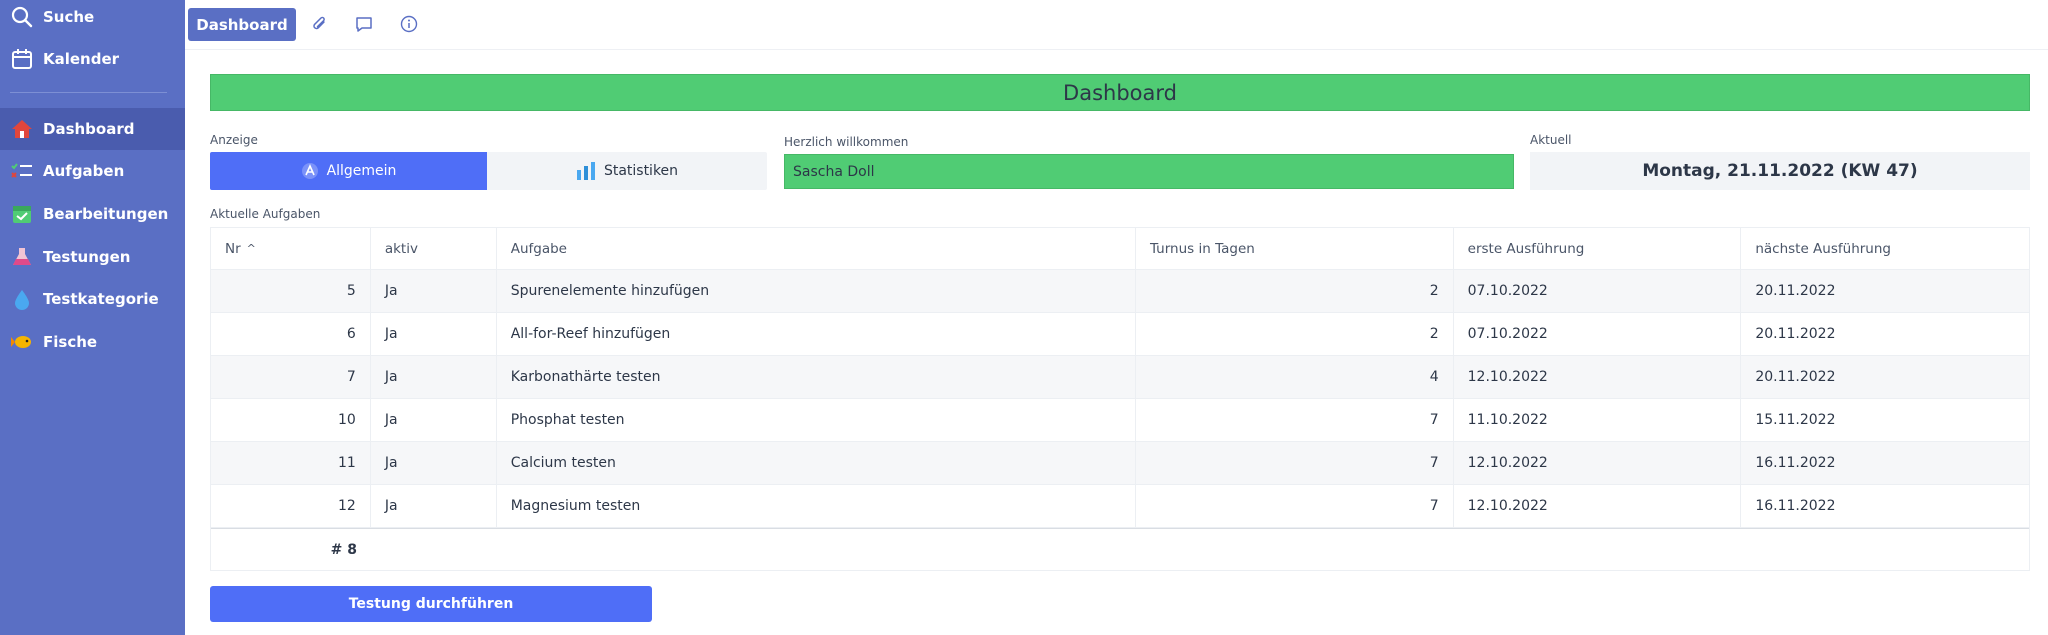 The width and height of the screenshot is (2048, 635). Describe the element at coordinates (22, 59) in the screenshot. I see `calendar-icon` at that location.